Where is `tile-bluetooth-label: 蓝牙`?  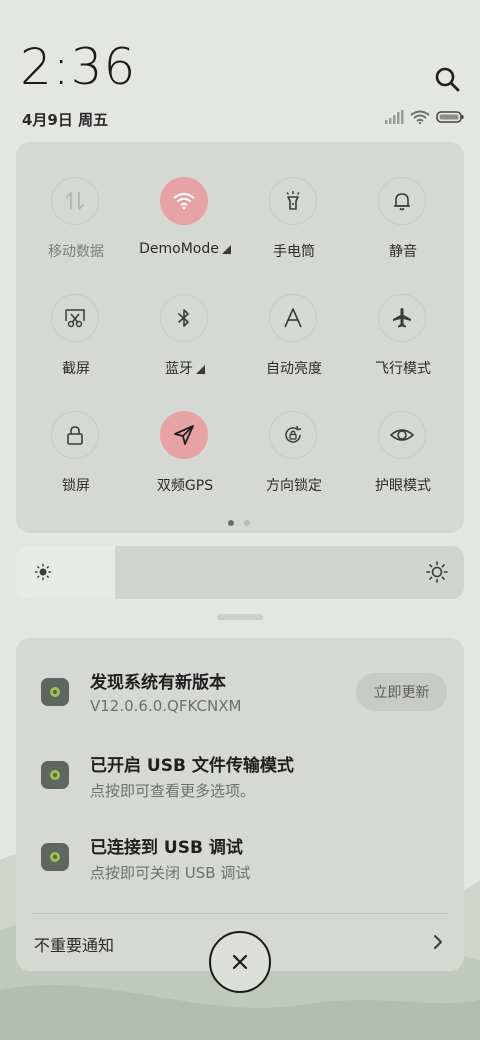
tile-bluetooth-label: 蓝牙 is located at coordinates (185, 368).